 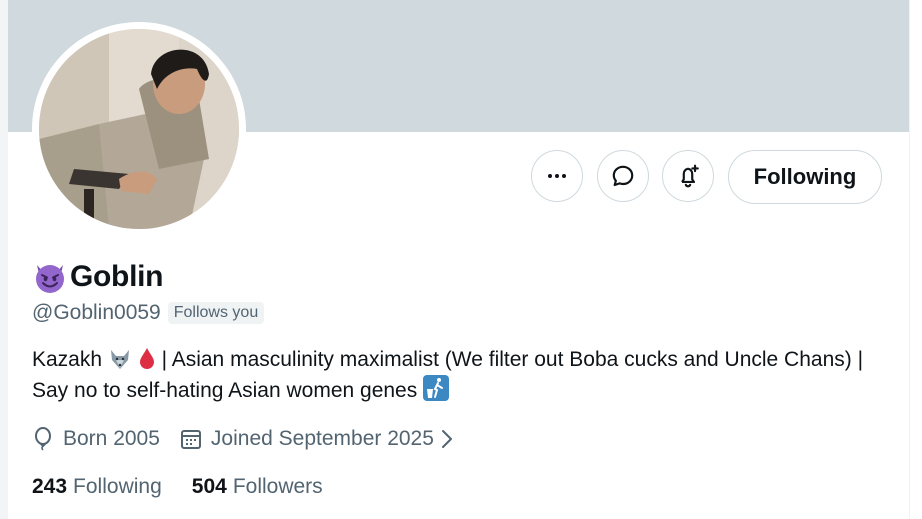 I want to click on avatar, so click(x=139, y=129).